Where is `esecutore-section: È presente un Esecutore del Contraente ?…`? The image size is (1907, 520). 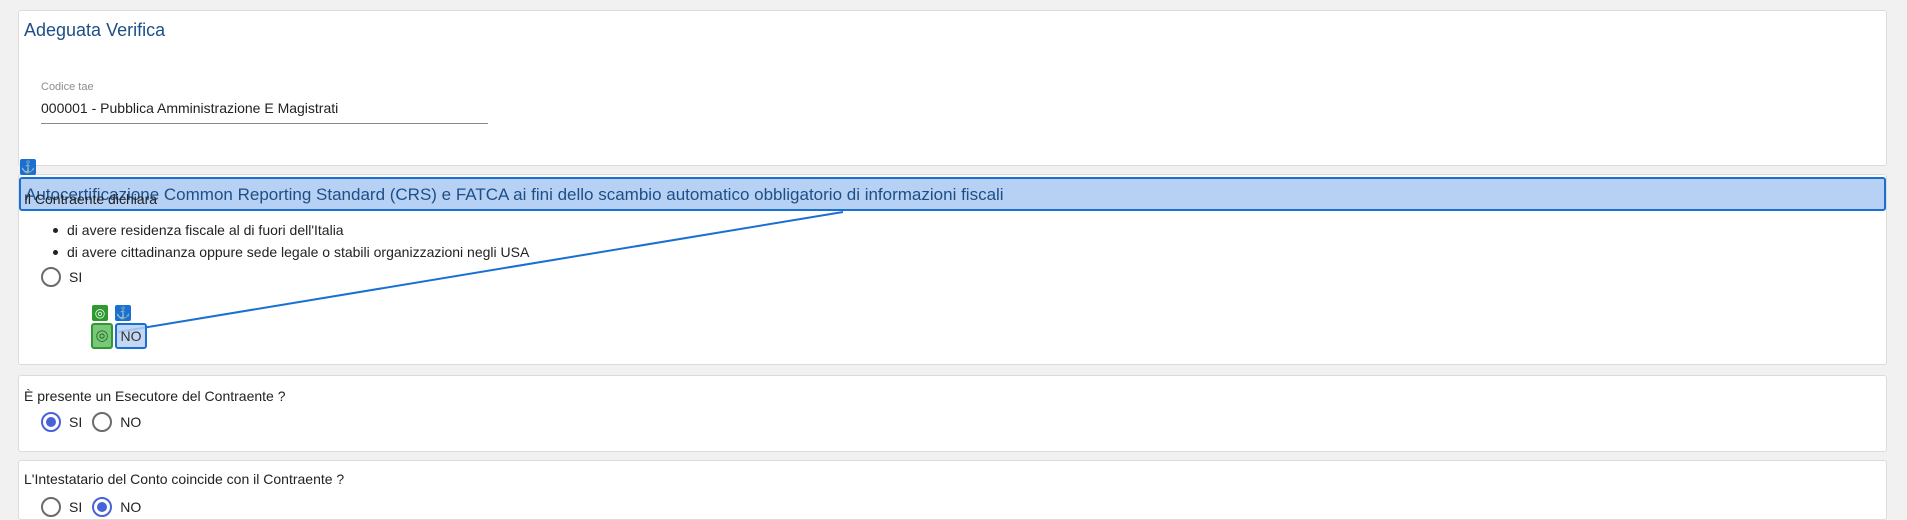
esecutore-section: È presente un Esecutore del Contraente ?… is located at coordinates (952, 413).